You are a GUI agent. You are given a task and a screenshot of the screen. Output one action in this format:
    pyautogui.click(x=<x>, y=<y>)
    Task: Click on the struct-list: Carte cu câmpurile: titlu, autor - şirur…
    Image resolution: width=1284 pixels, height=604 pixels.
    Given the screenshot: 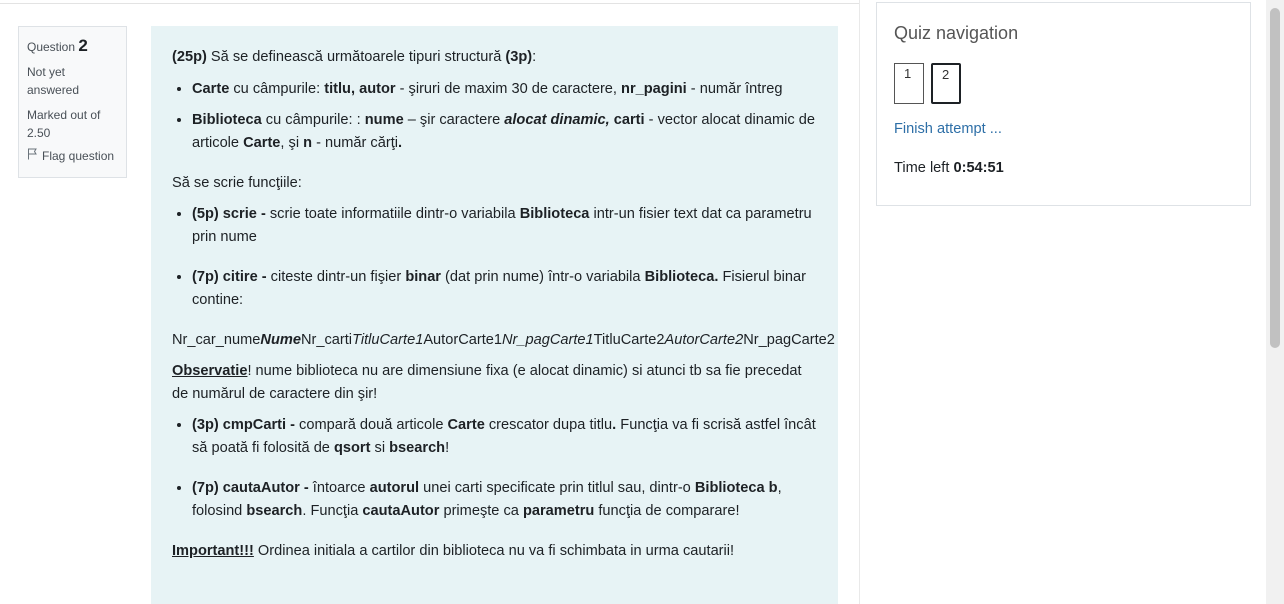 What is the action you would take?
    pyautogui.click(x=495, y=116)
    